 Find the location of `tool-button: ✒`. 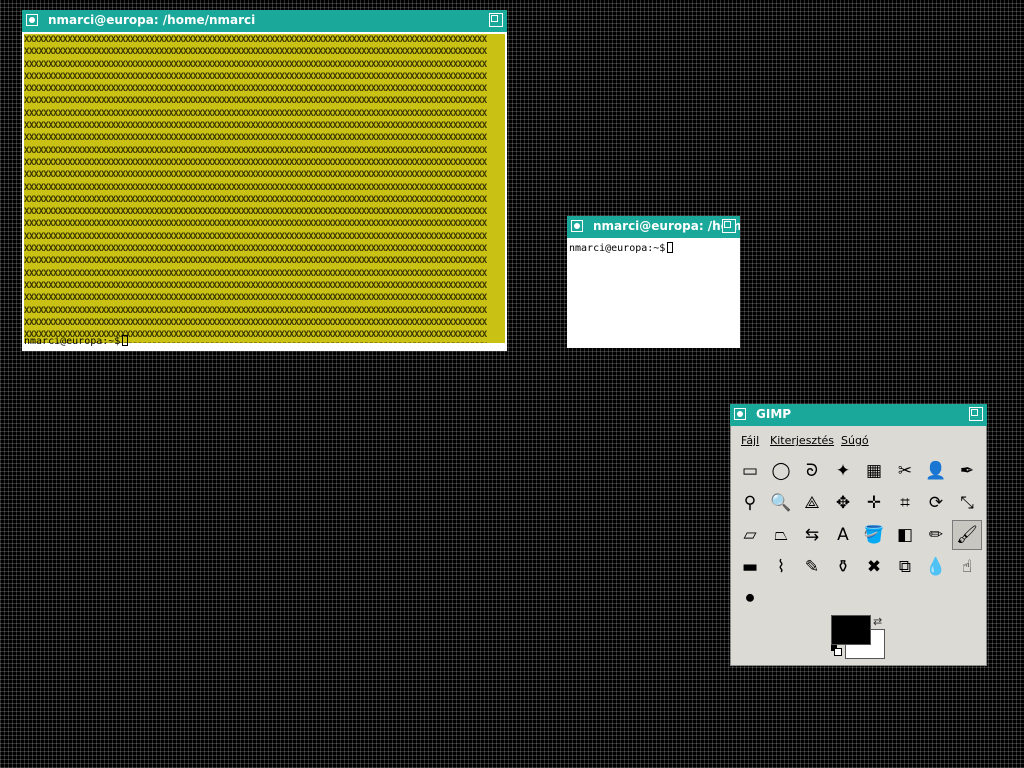

tool-button: ✒ is located at coordinates (967, 471).